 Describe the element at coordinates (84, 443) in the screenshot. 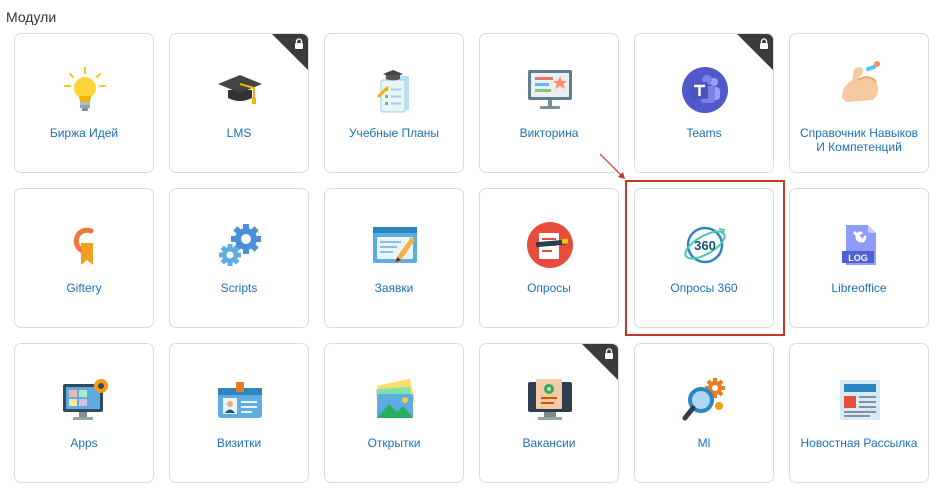

I see `module-label: Apps` at that location.